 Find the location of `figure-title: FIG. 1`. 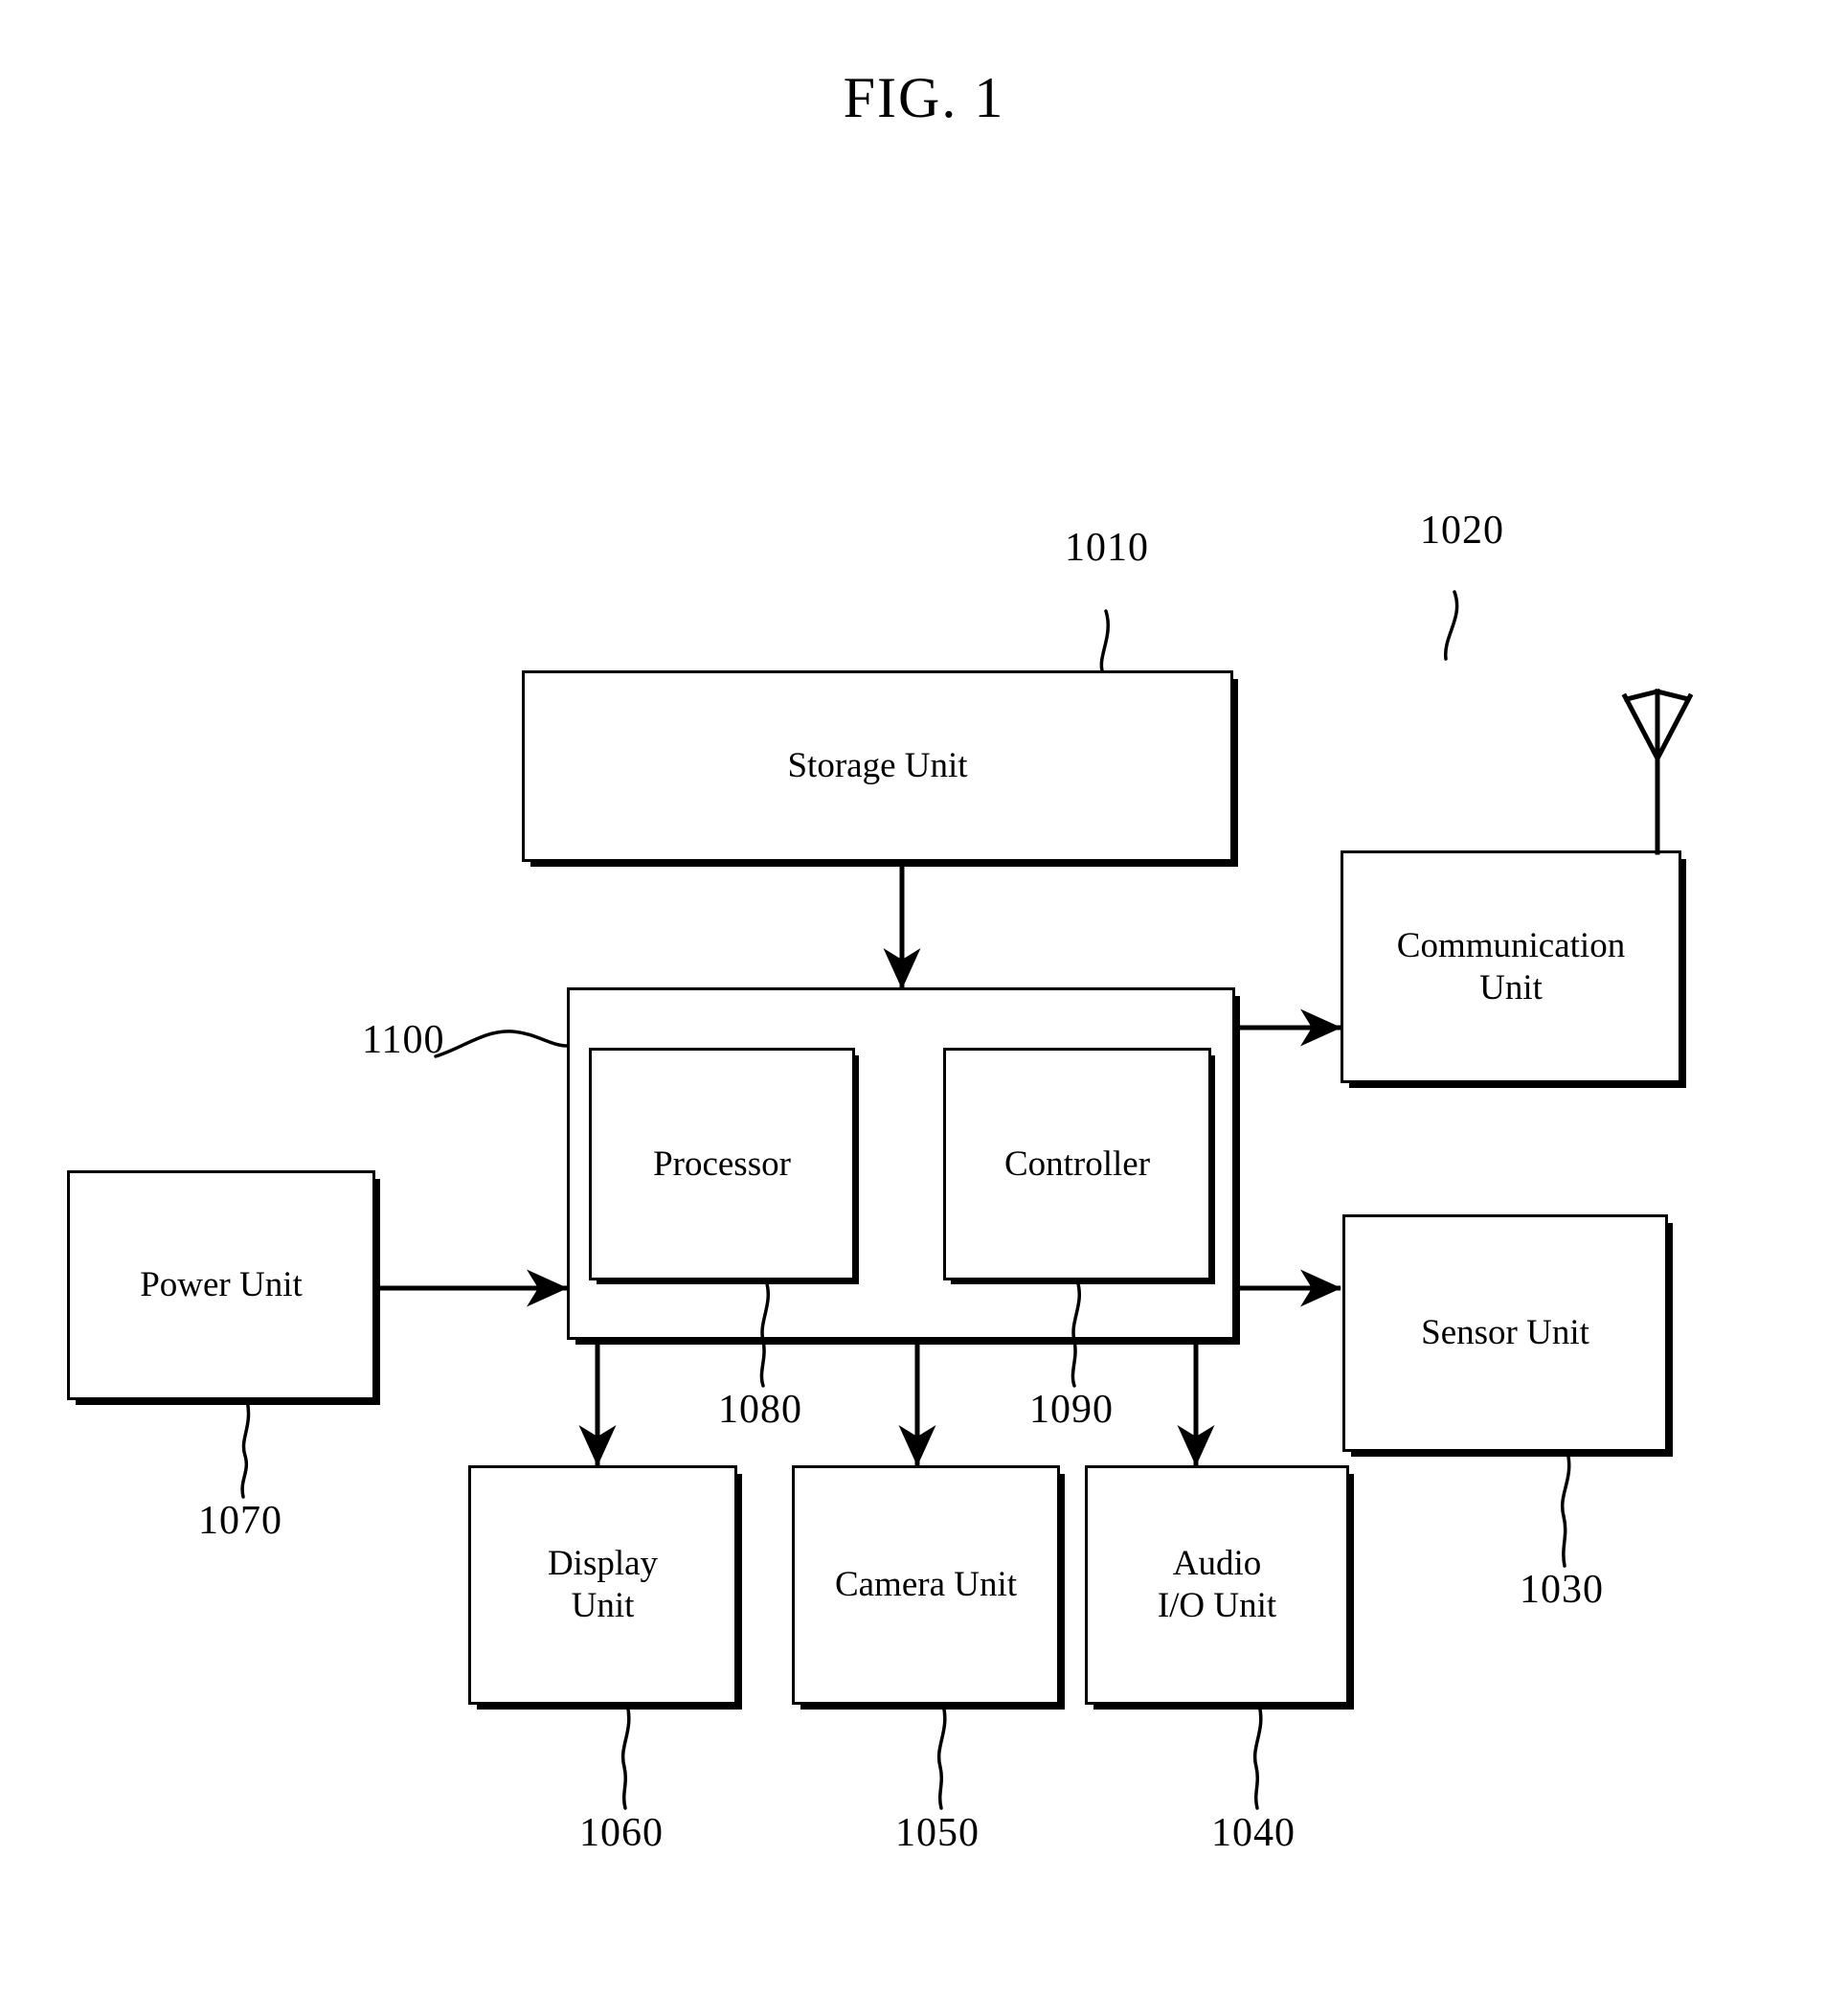

figure-title: FIG. 1 is located at coordinates (924, 97).